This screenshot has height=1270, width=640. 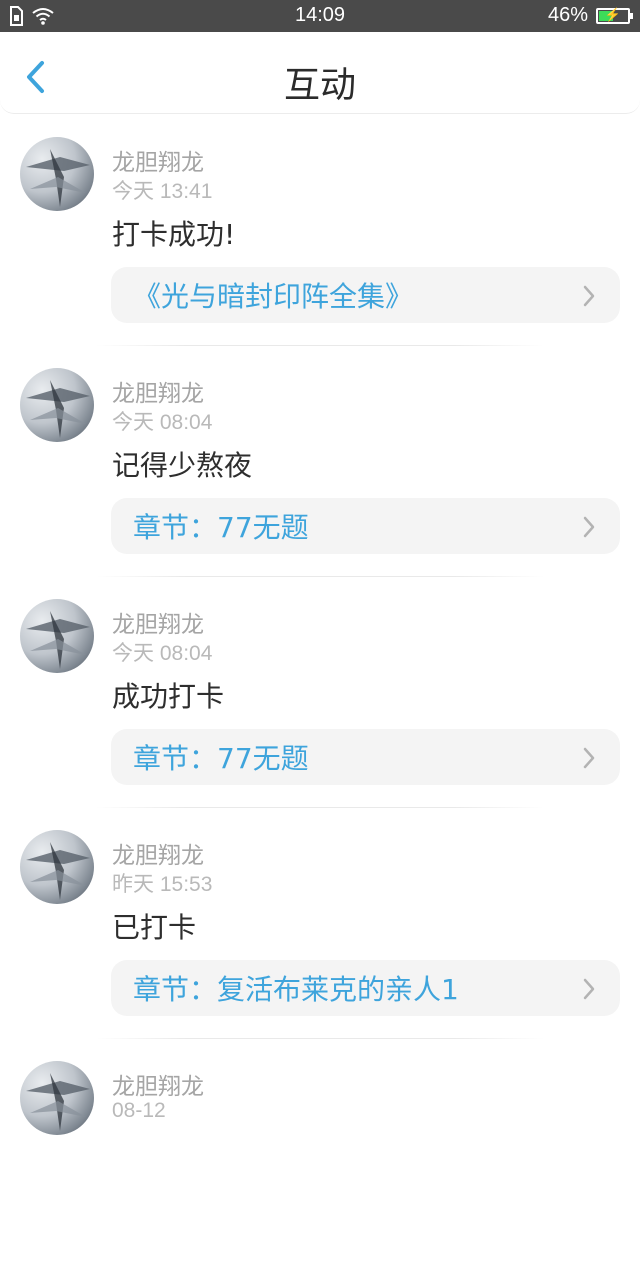 What do you see at coordinates (174, 234) in the screenshot?
I see `message-text: 打卡成功!` at bounding box center [174, 234].